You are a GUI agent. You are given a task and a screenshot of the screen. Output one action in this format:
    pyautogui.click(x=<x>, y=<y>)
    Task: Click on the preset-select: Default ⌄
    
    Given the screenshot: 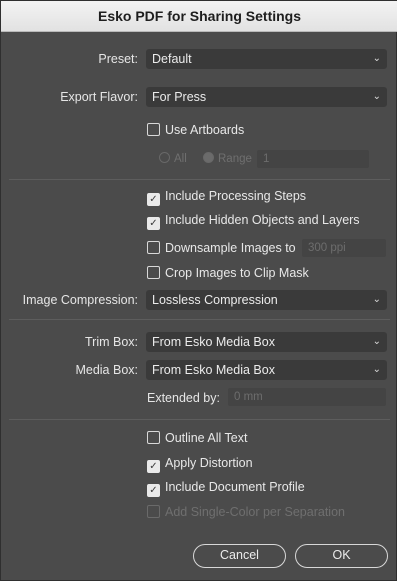 What is the action you would take?
    pyautogui.click(x=266, y=59)
    